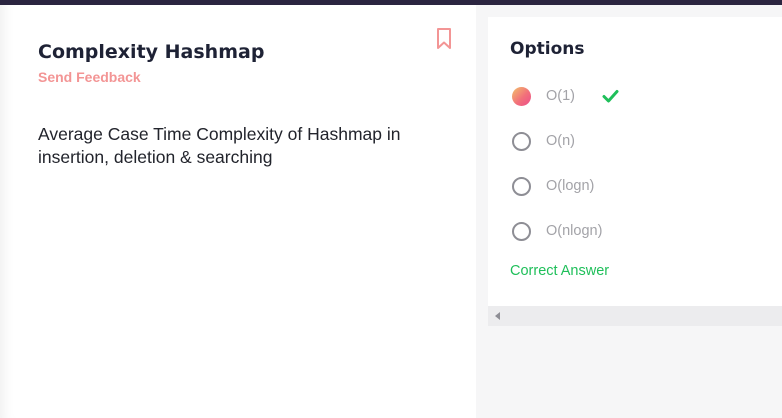 This screenshot has width=782, height=418. I want to click on bookmark-icon, so click(444, 39).